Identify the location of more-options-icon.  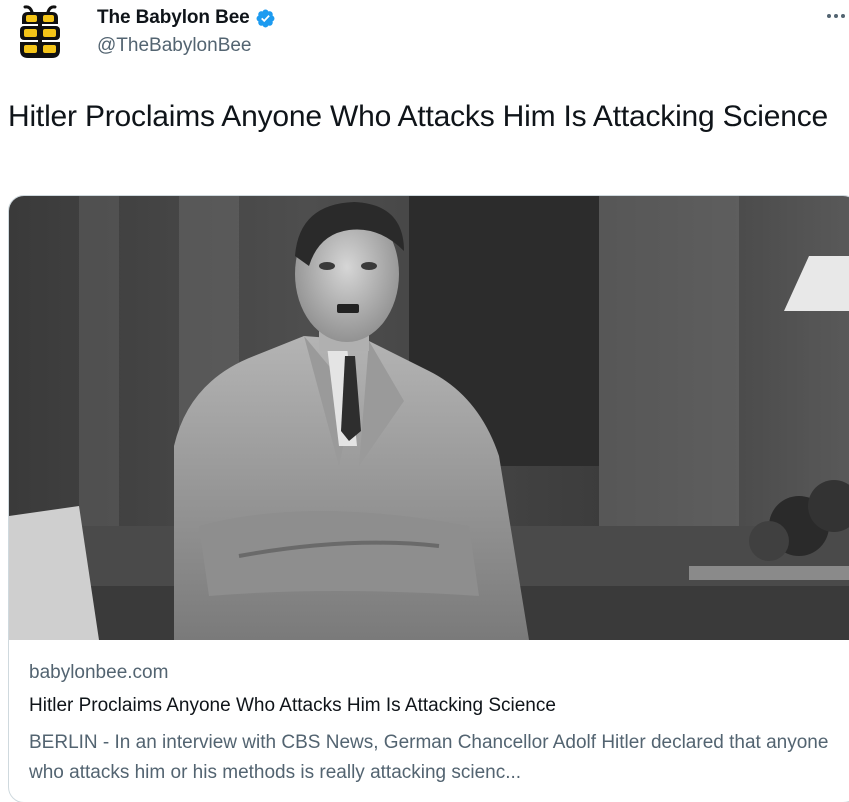
(835, 16).